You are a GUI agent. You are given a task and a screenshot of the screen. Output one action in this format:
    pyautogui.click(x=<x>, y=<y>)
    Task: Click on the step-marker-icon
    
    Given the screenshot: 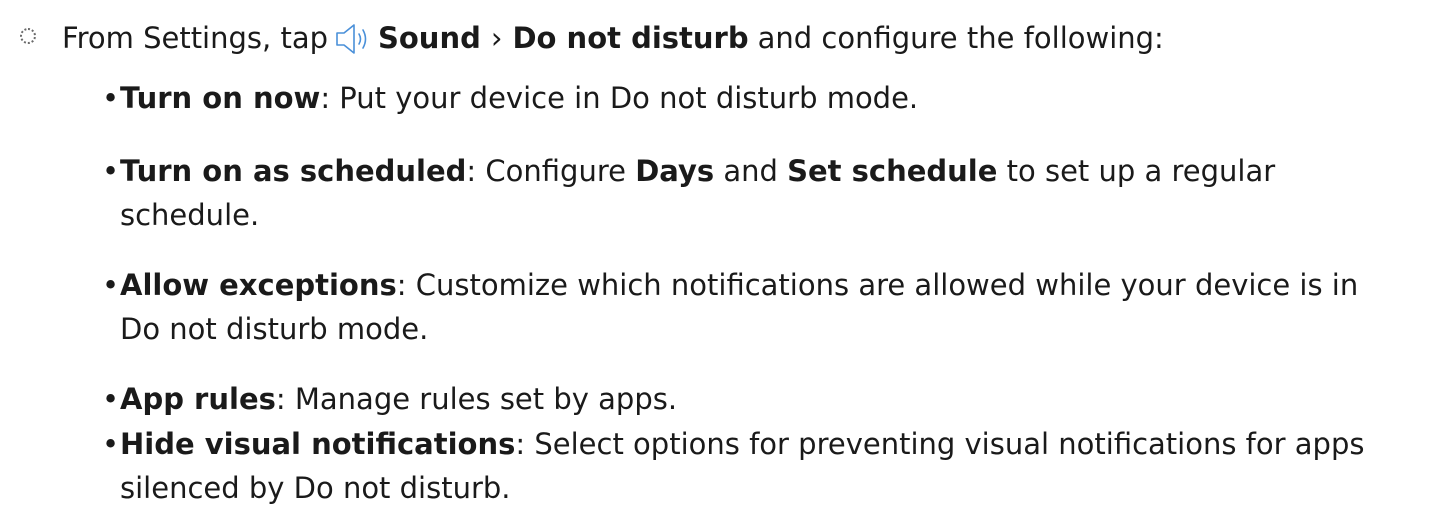 What is the action you would take?
    pyautogui.click(x=28, y=36)
    